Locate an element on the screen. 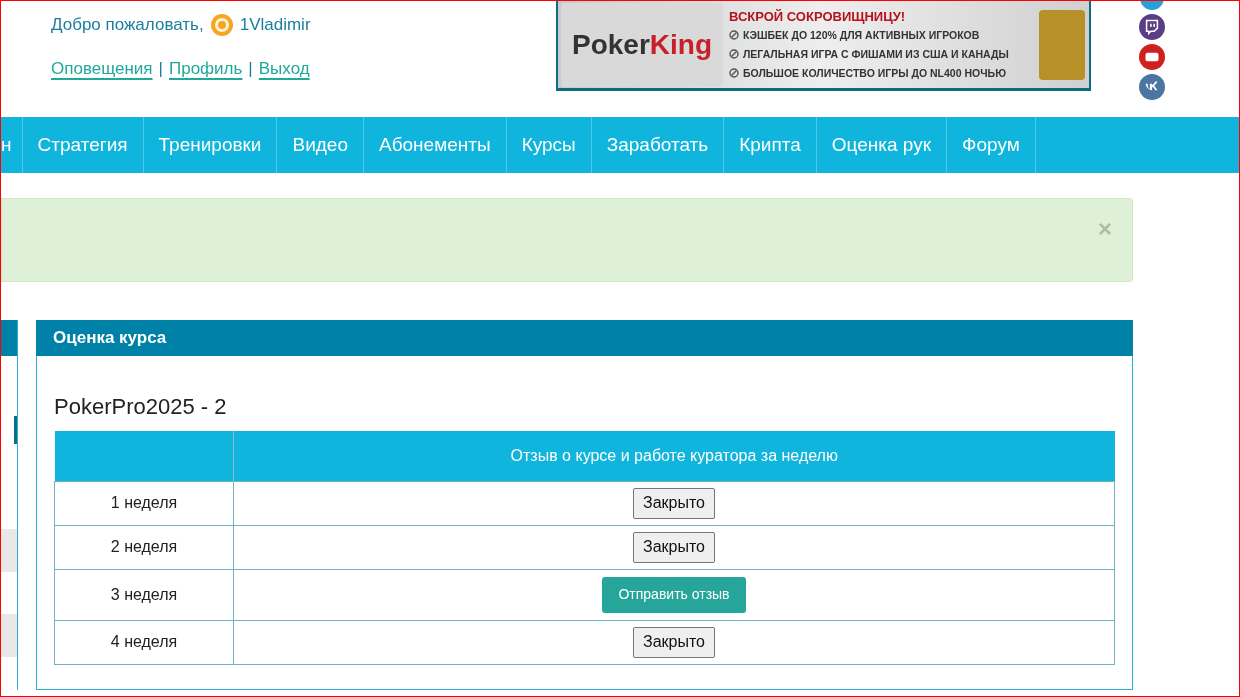 This screenshot has width=1240, height=697. treasure-chest-drawing is located at coordinates (1062, 44).